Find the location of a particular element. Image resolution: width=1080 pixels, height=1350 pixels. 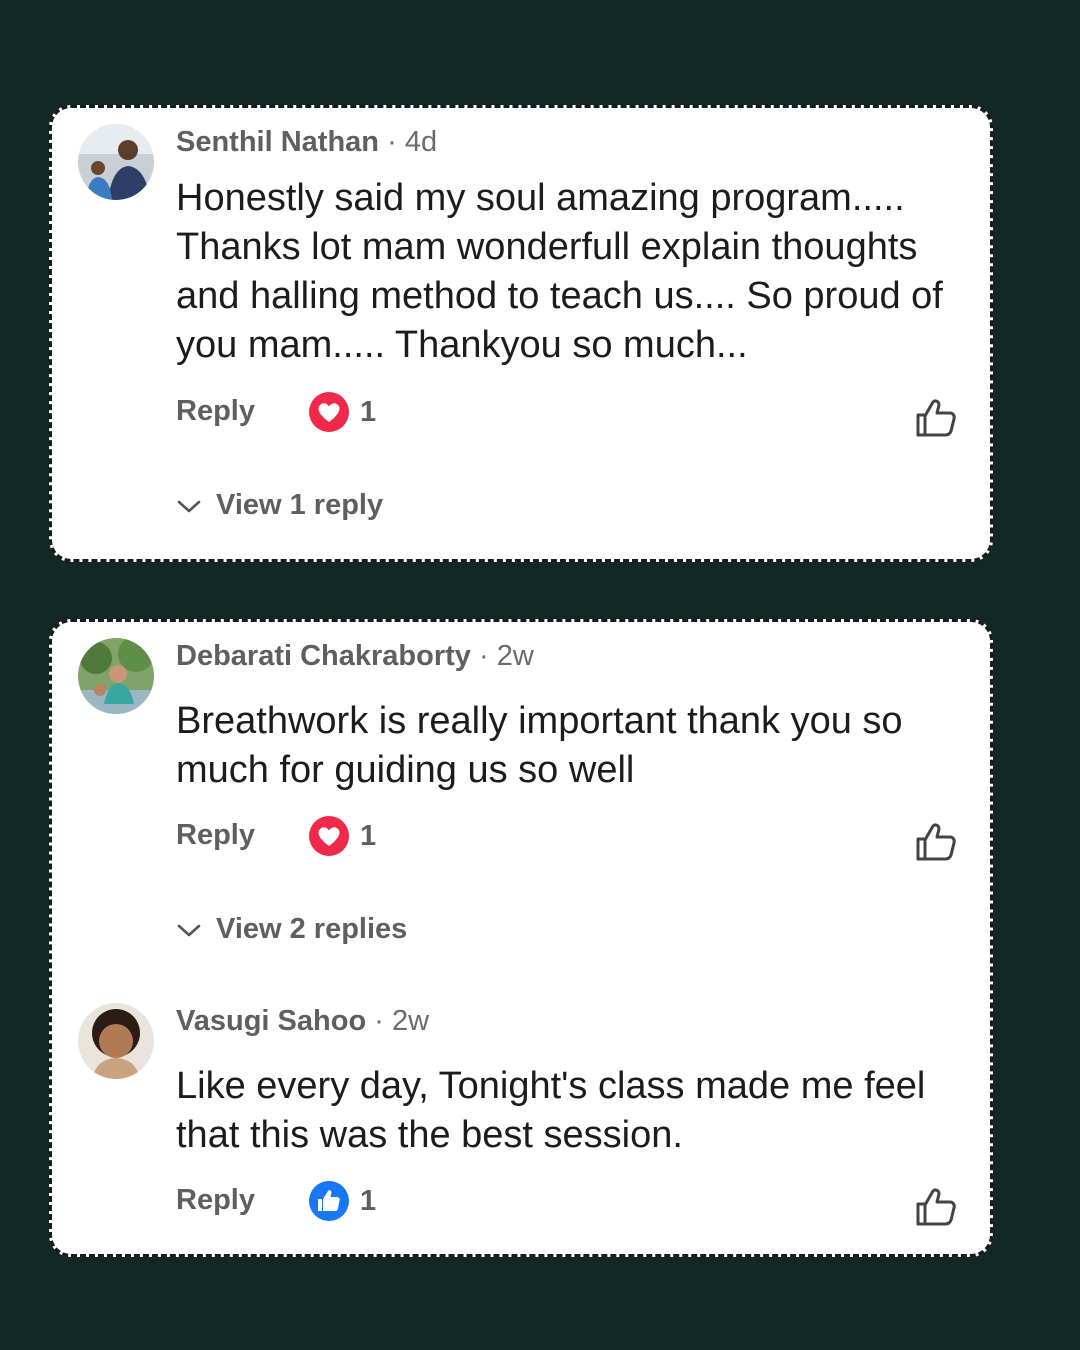

author-name: Senthil Nathan is located at coordinates (277, 142).